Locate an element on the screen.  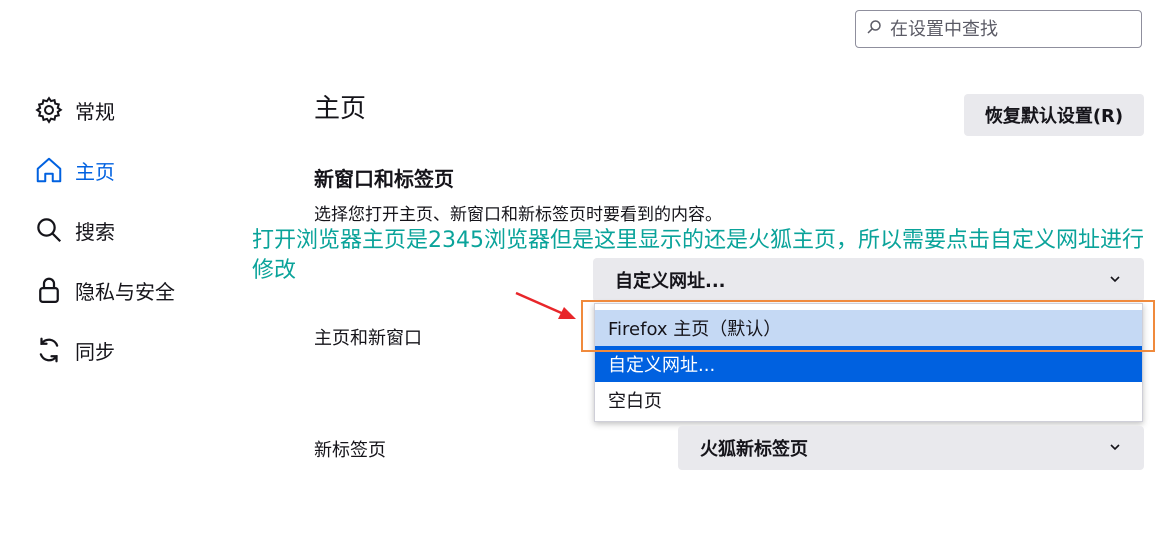
sync-icon is located at coordinates (49, 350).